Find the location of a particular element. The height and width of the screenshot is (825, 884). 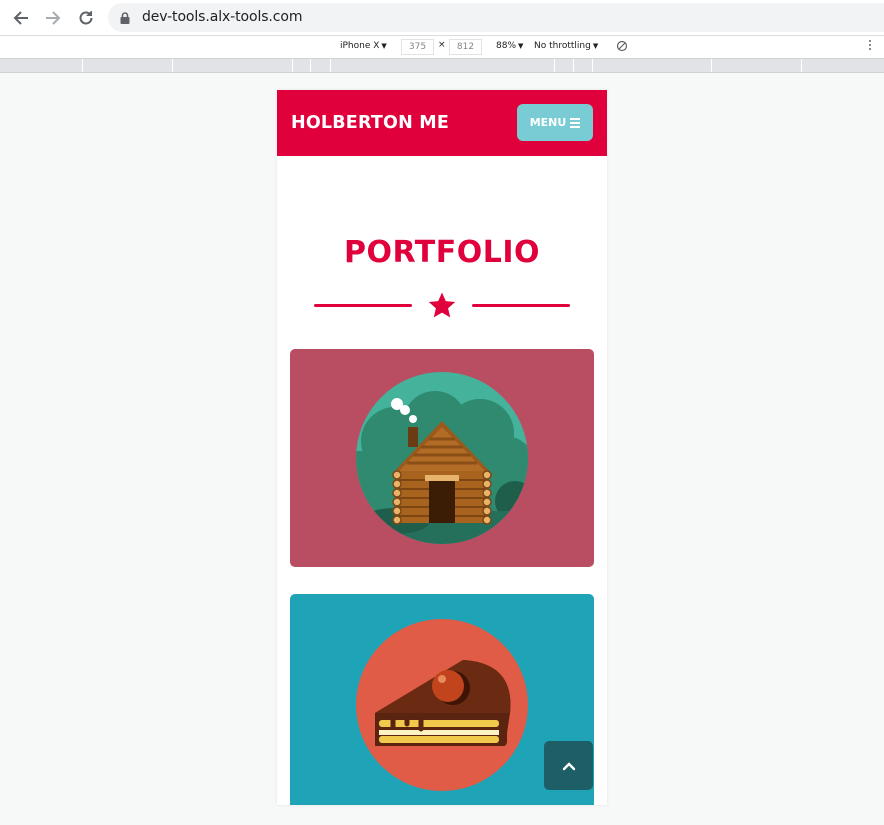

throttling-select: No throttling ▼ is located at coordinates (566, 46).